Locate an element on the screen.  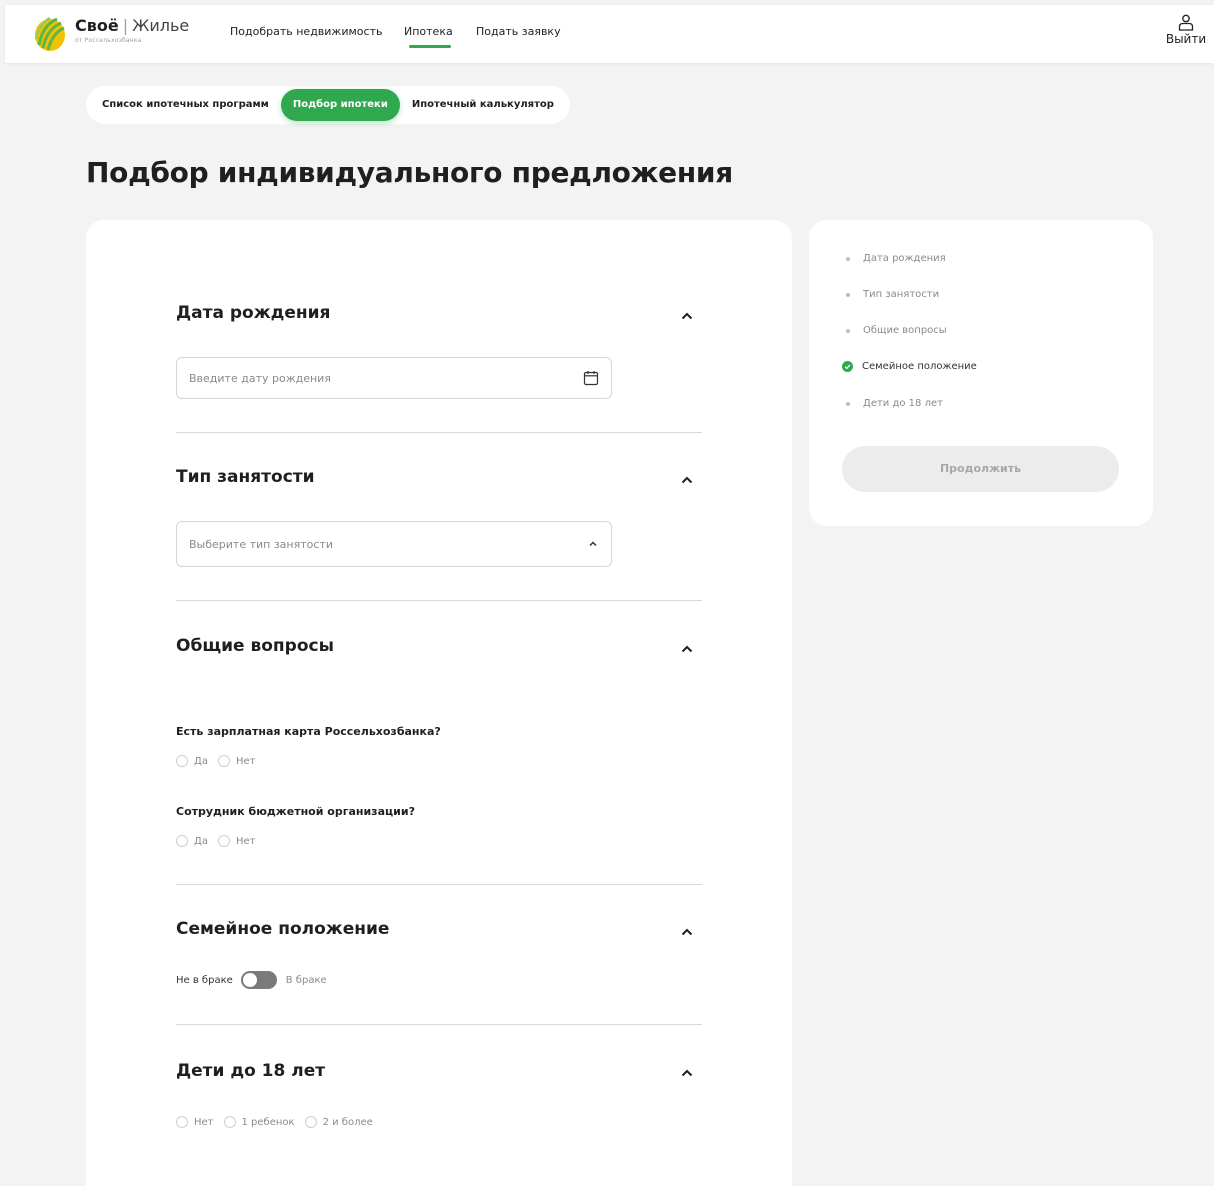
toggle-label-not-married: Не в браке is located at coordinates (204, 980).